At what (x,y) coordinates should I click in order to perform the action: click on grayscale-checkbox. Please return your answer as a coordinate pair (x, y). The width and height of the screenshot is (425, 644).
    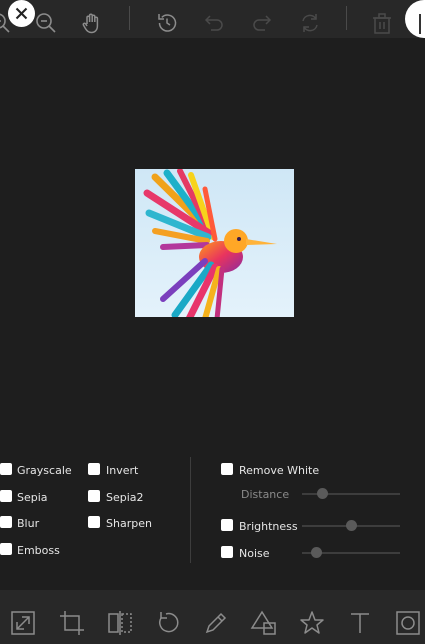
    Looking at the image, I should click on (6, 469).